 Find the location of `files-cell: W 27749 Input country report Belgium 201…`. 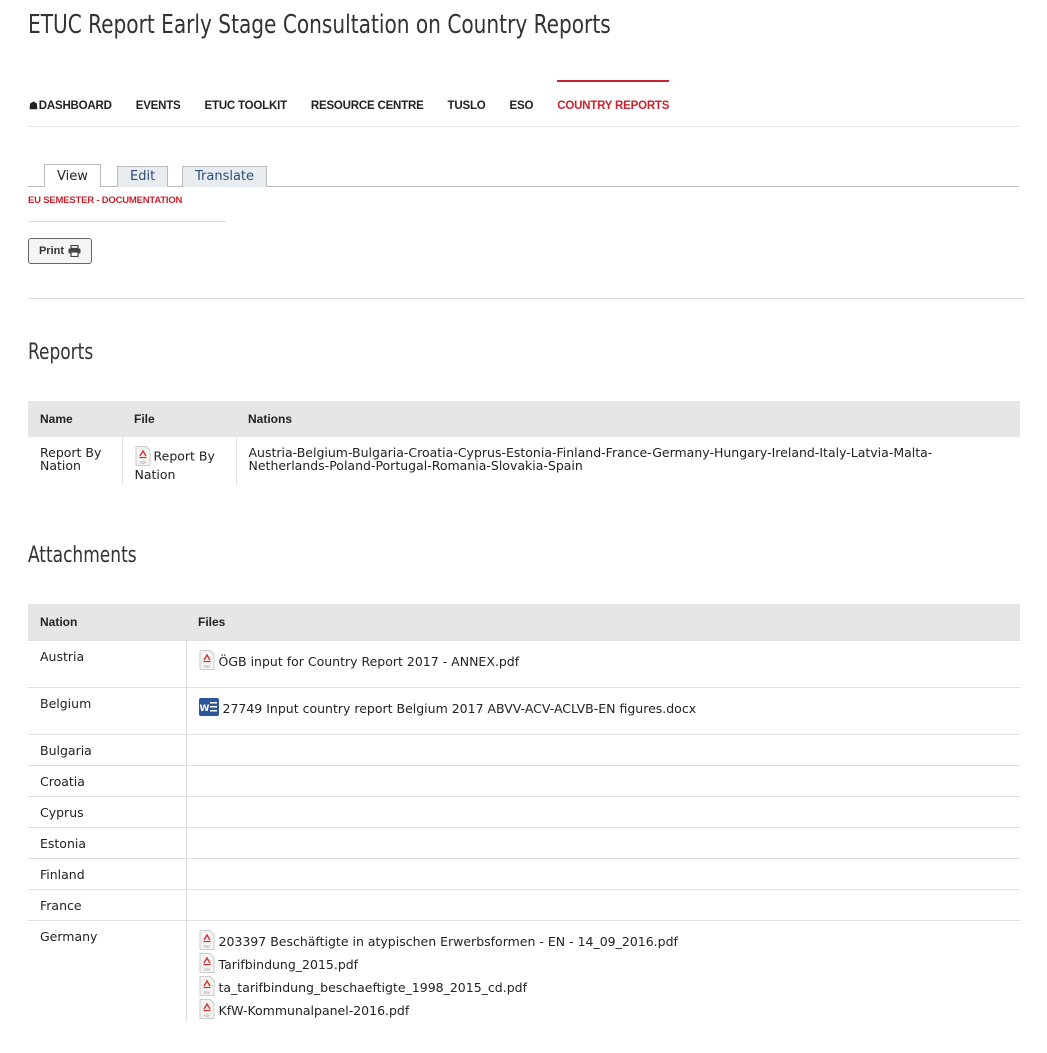

files-cell: W 27749 Input country report Belgium 201… is located at coordinates (602, 711).